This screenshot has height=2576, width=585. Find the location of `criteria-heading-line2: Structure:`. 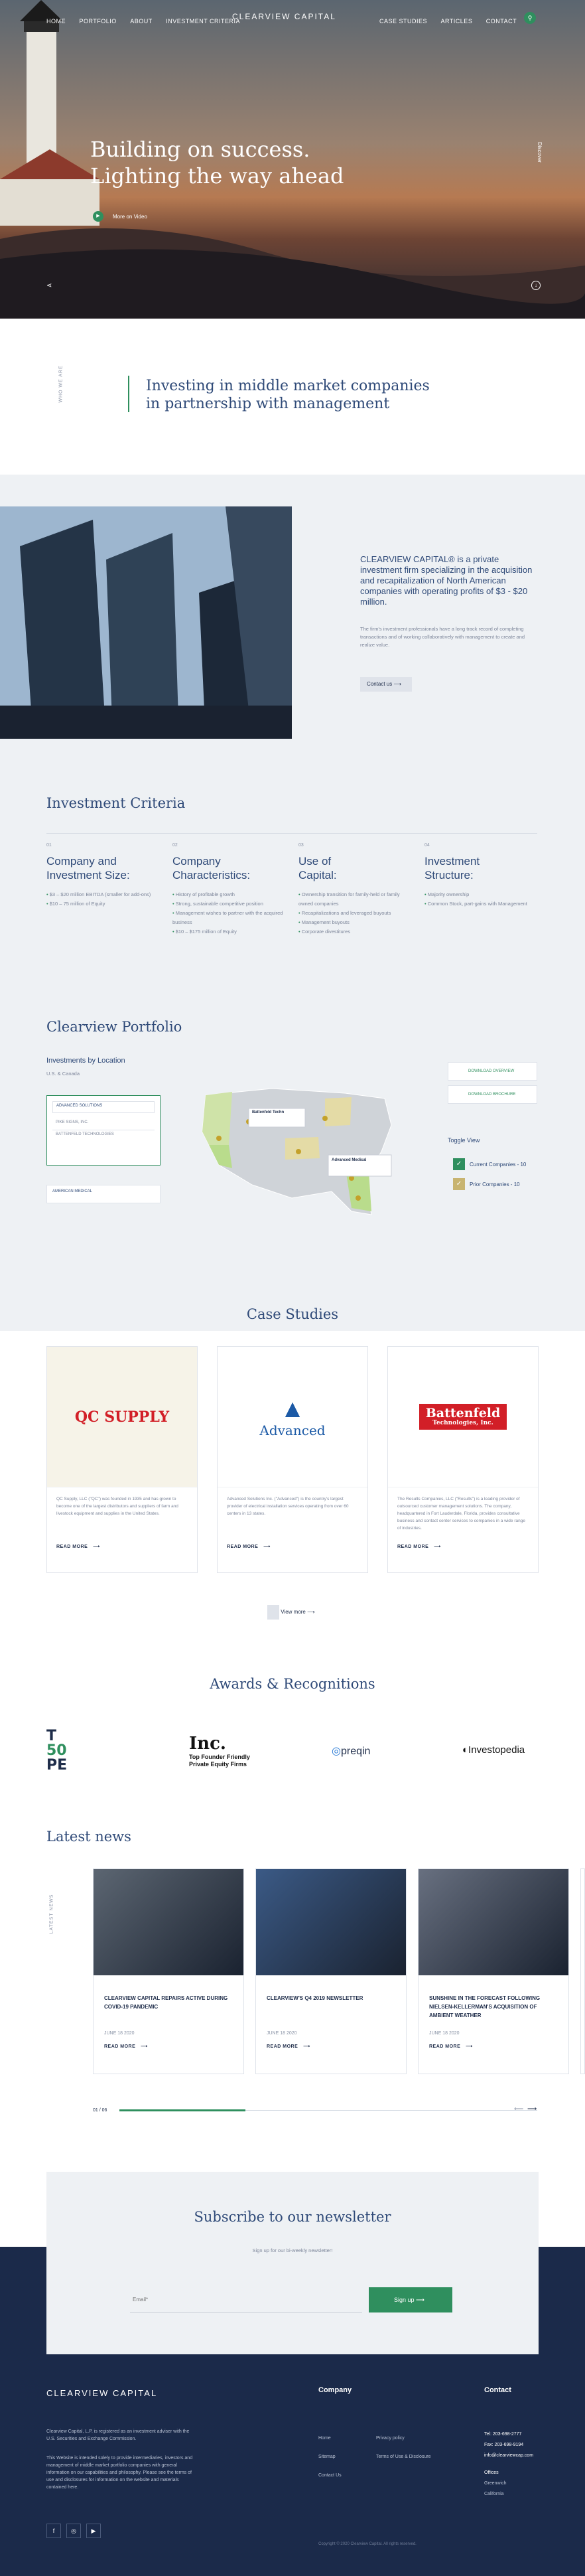

criteria-heading-line2: Structure: is located at coordinates (449, 875).